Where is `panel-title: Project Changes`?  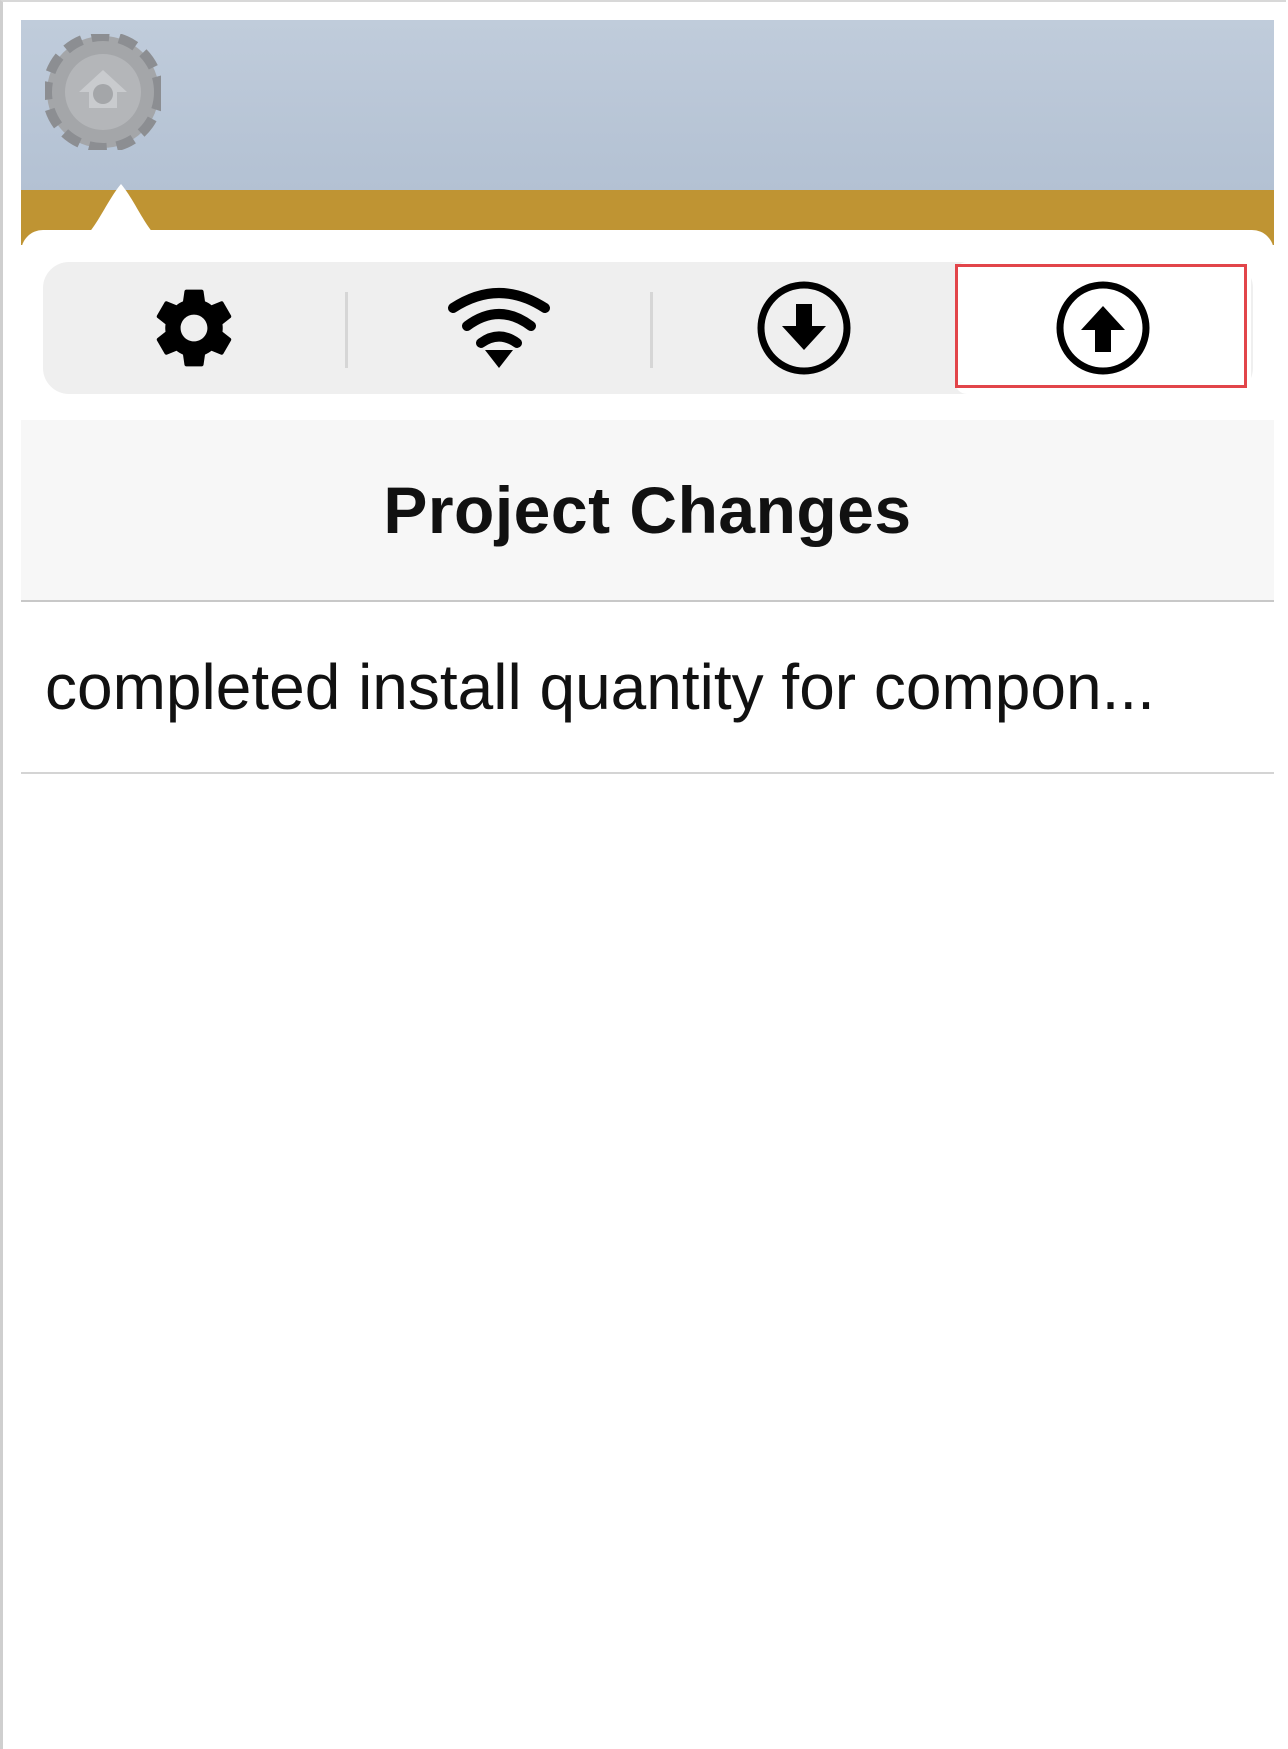
panel-title: Project Changes is located at coordinates (647, 510).